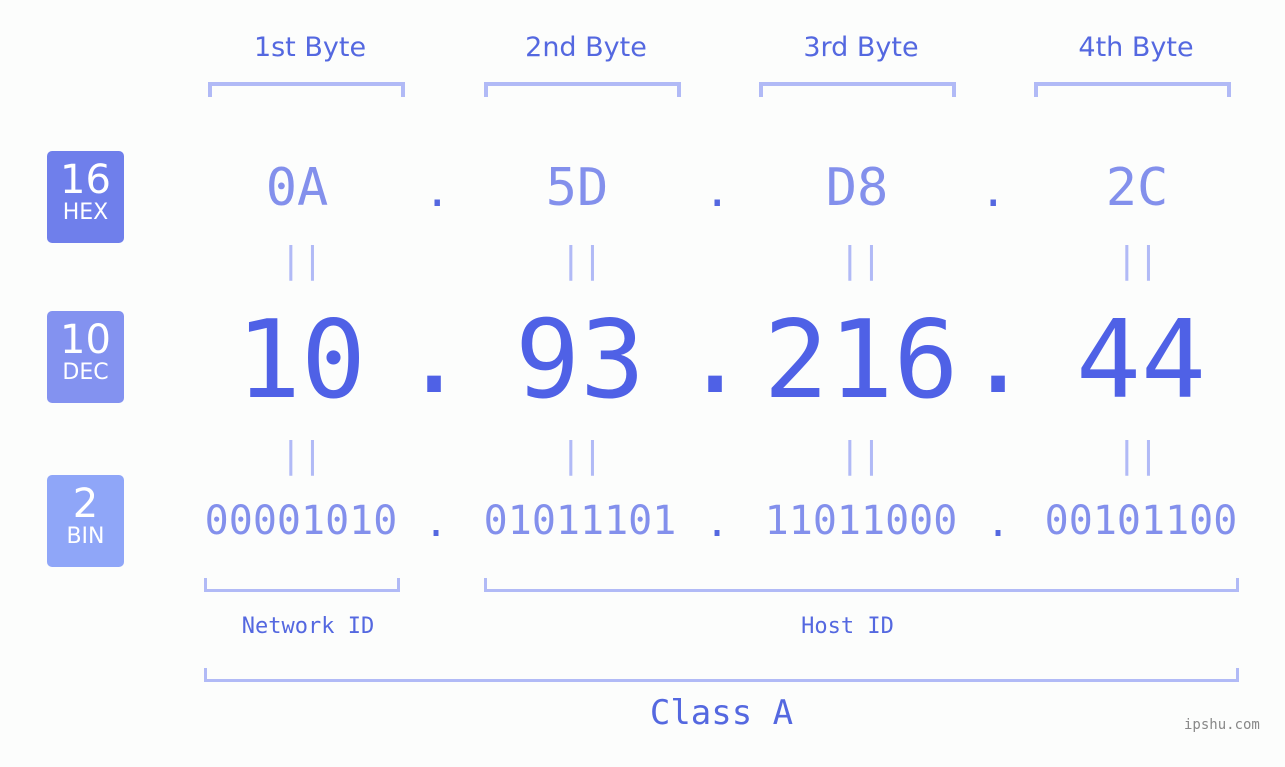  Describe the element at coordinates (85, 340) in the screenshot. I see `dec-base: 10` at that location.